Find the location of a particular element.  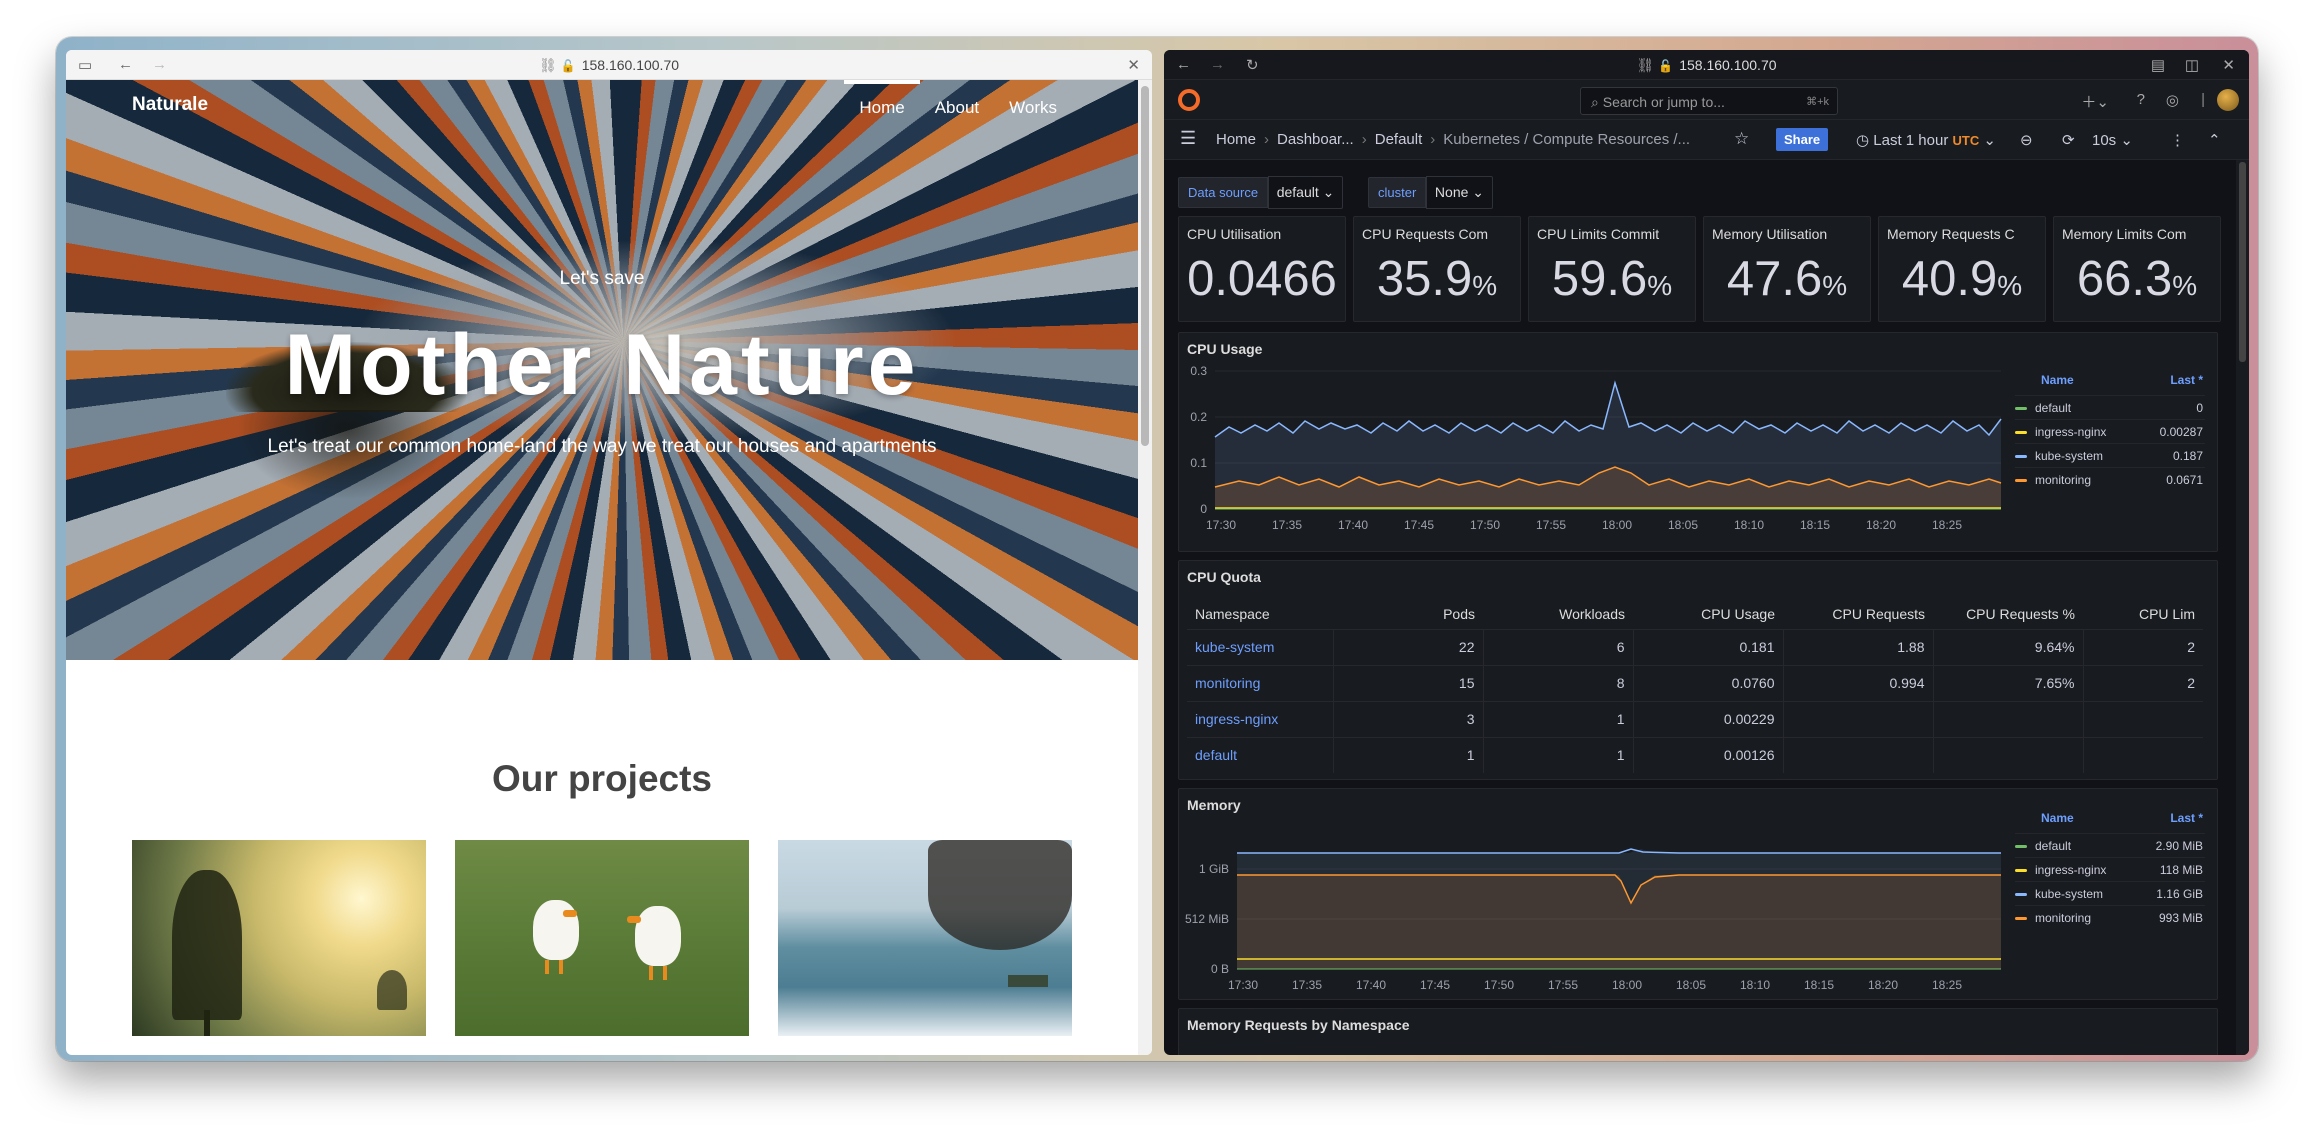

table-row: kube-system 22 6 0.181 1.88 9.64% 2 is located at coordinates (1695, 646).